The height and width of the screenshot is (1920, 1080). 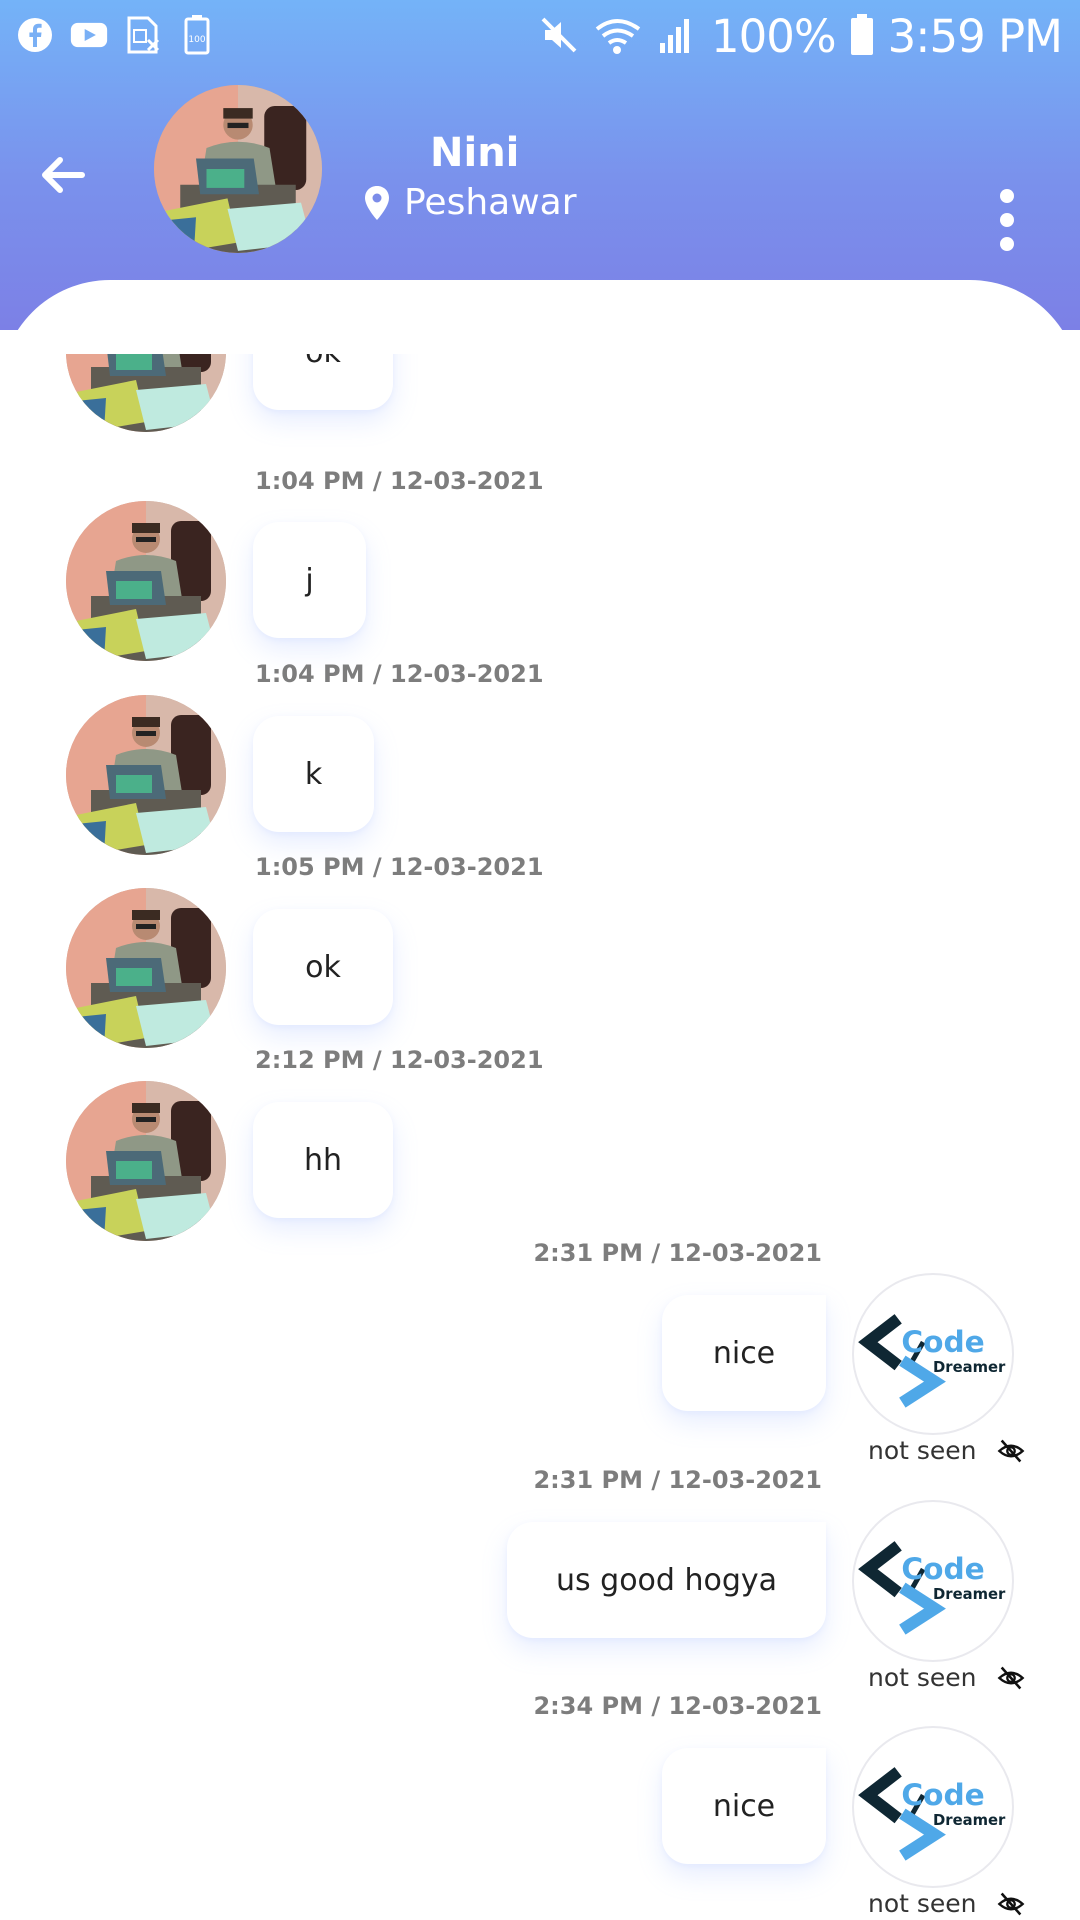 What do you see at coordinates (399, 1060) in the screenshot?
I see `message-timestamp: 2:12 PM / 12-03-2021` at bounding box center [399, 1060].